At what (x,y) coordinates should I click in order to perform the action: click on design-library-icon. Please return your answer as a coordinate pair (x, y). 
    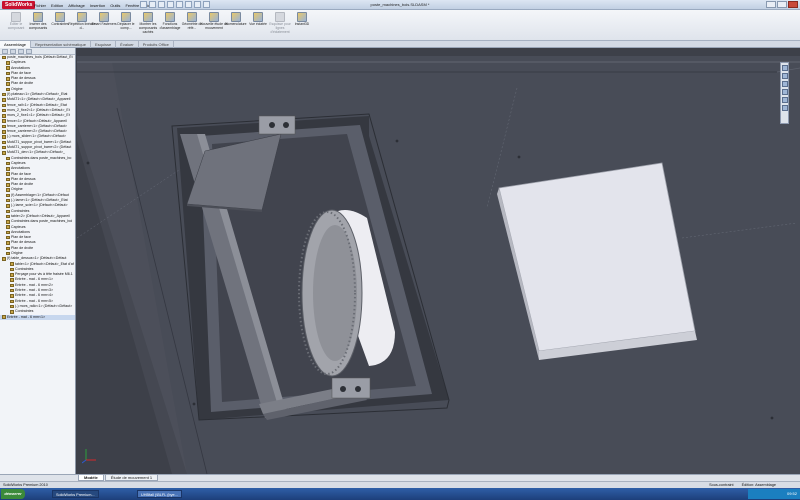
    Looking at the image, I should click on (784, 76).